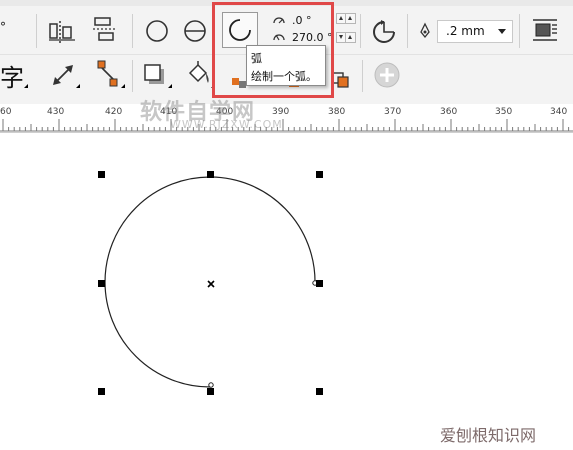 This screenshot has width=573, height=450. What do you see at coordinates (211, 284) in the screenshot?
I see `center-marker` at bounding box center [211, 284].